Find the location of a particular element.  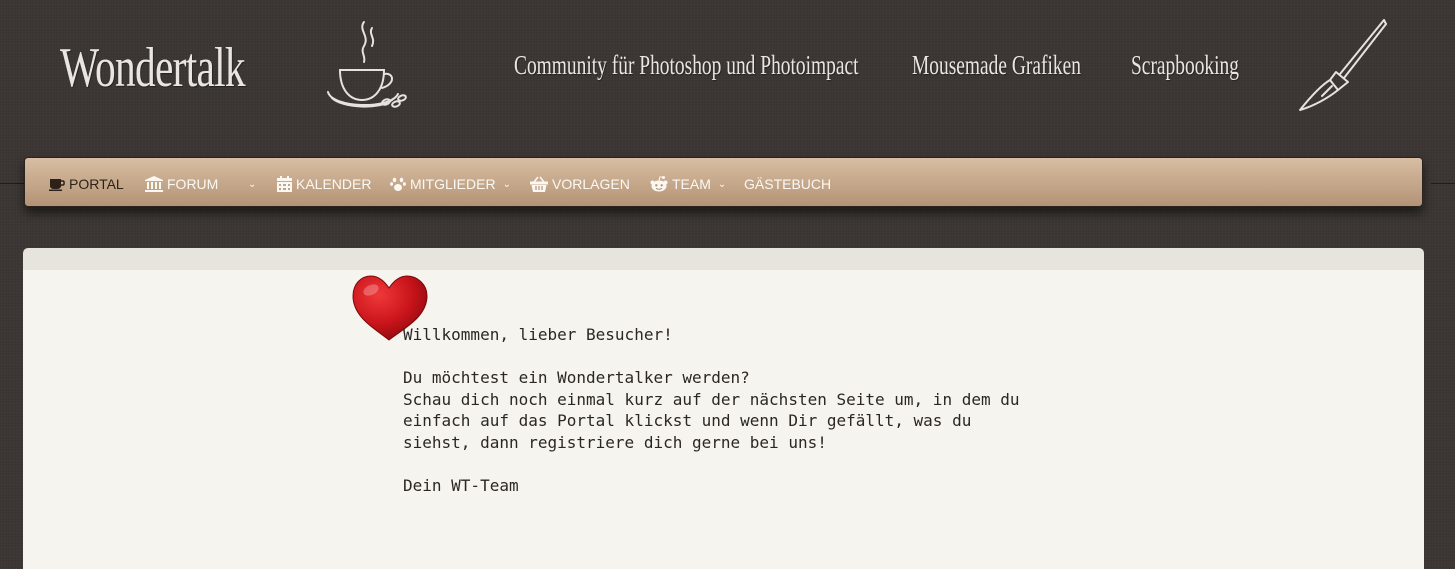

bank-icon is located at coordinates (154, 184).